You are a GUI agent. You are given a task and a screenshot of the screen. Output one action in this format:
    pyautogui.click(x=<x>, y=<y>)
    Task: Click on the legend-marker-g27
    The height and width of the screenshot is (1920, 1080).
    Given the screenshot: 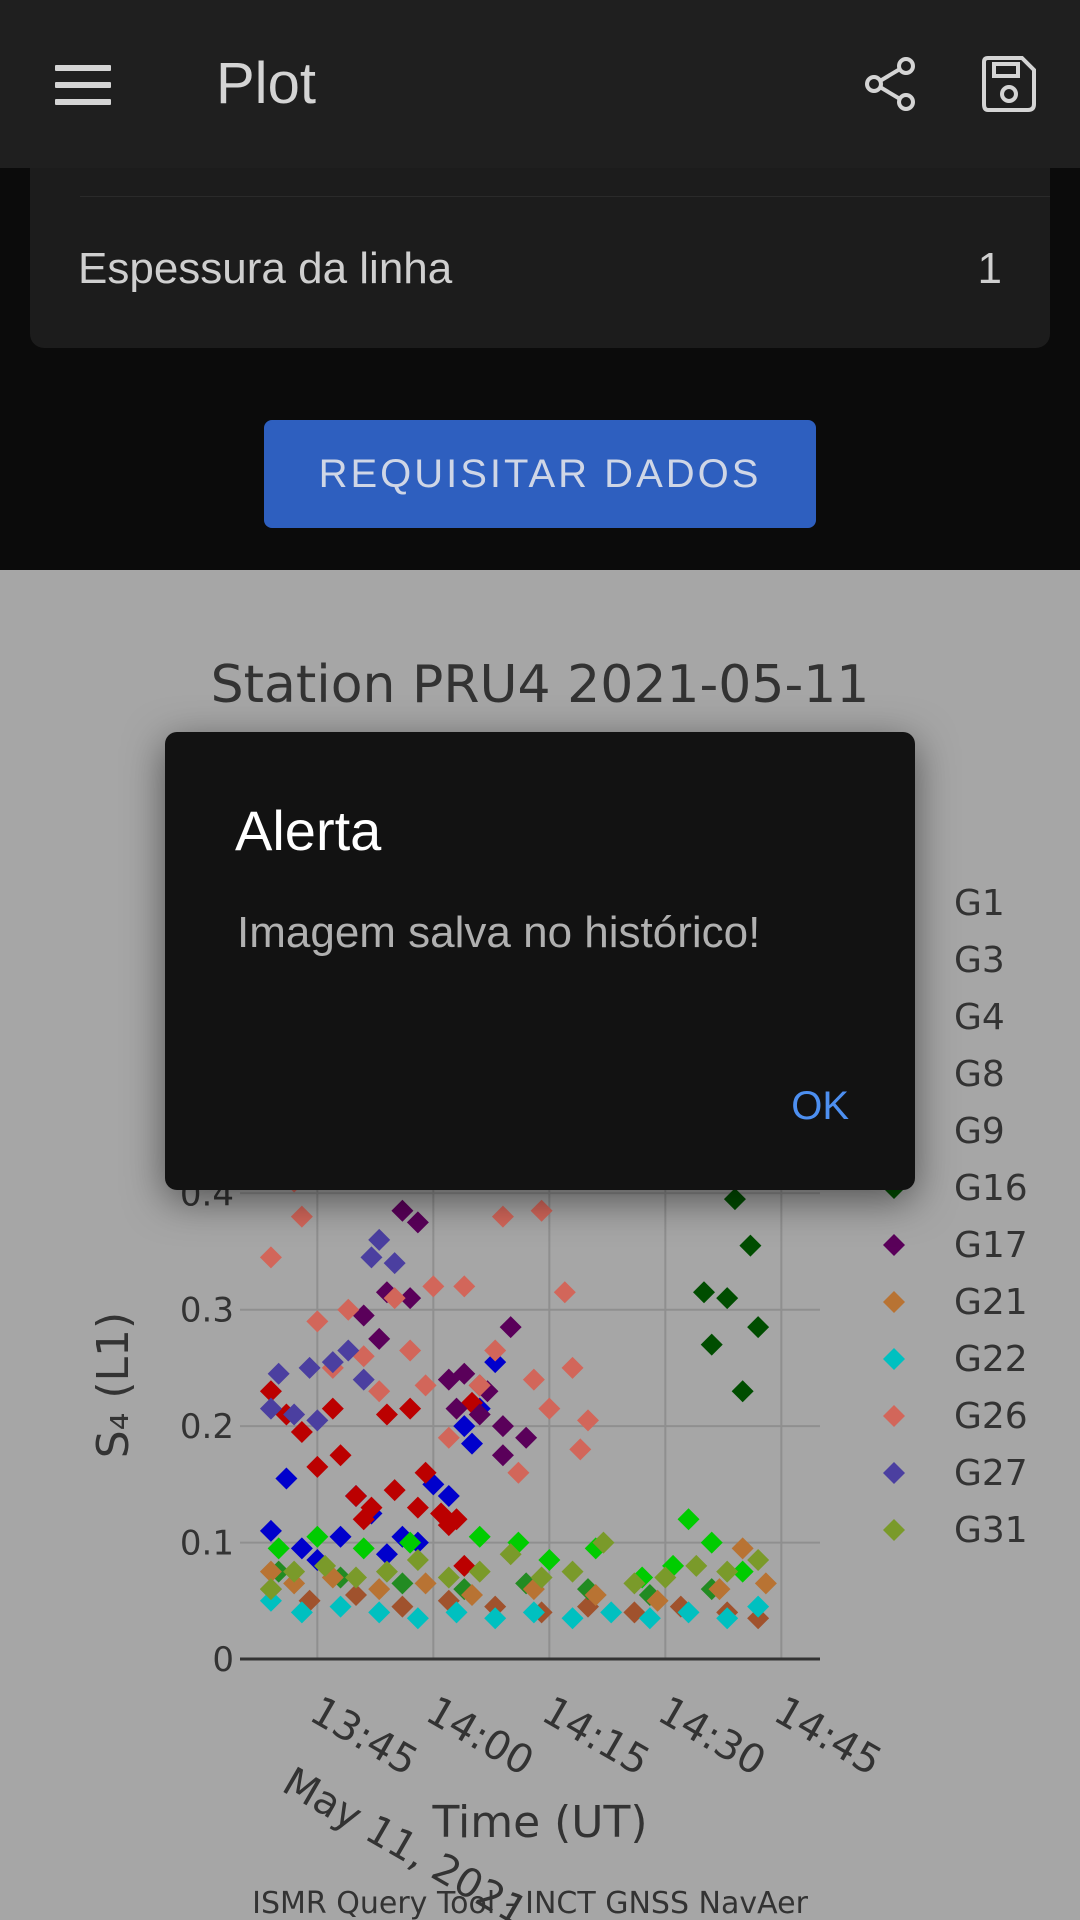 What is the action you would take?
    pyautogui.click(x=894, y=1473)
    